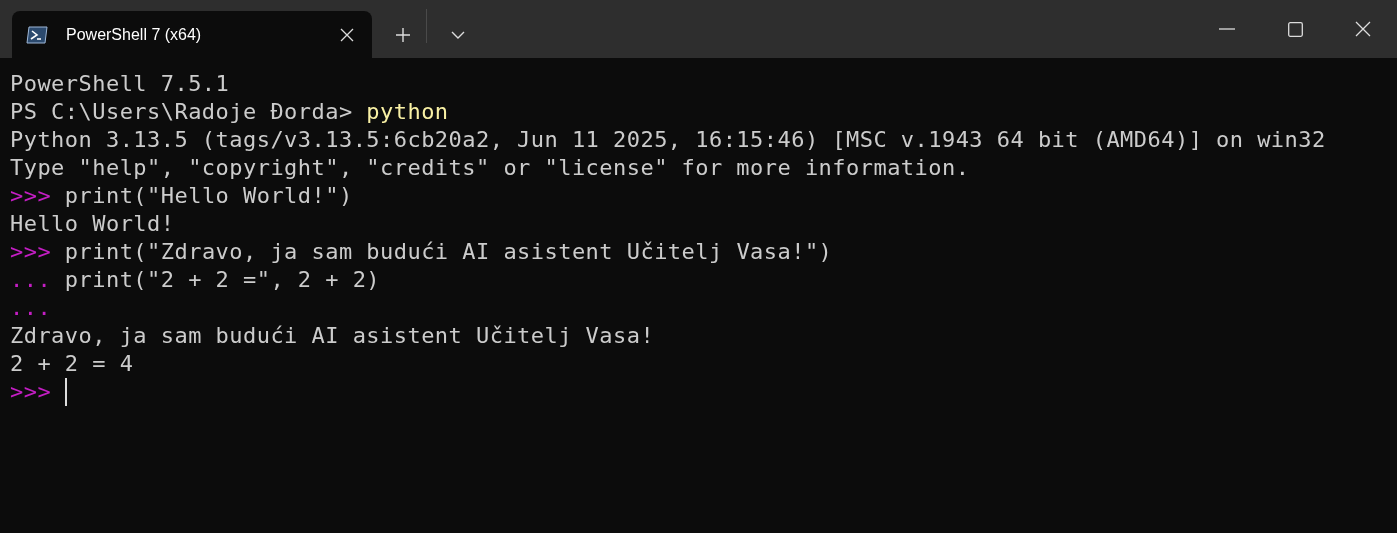 The width and height of the screenshot is (1397, 533). Describe the element at coordinates (1227, 29) in the screenshot. I see `minimize-icon` at that location.